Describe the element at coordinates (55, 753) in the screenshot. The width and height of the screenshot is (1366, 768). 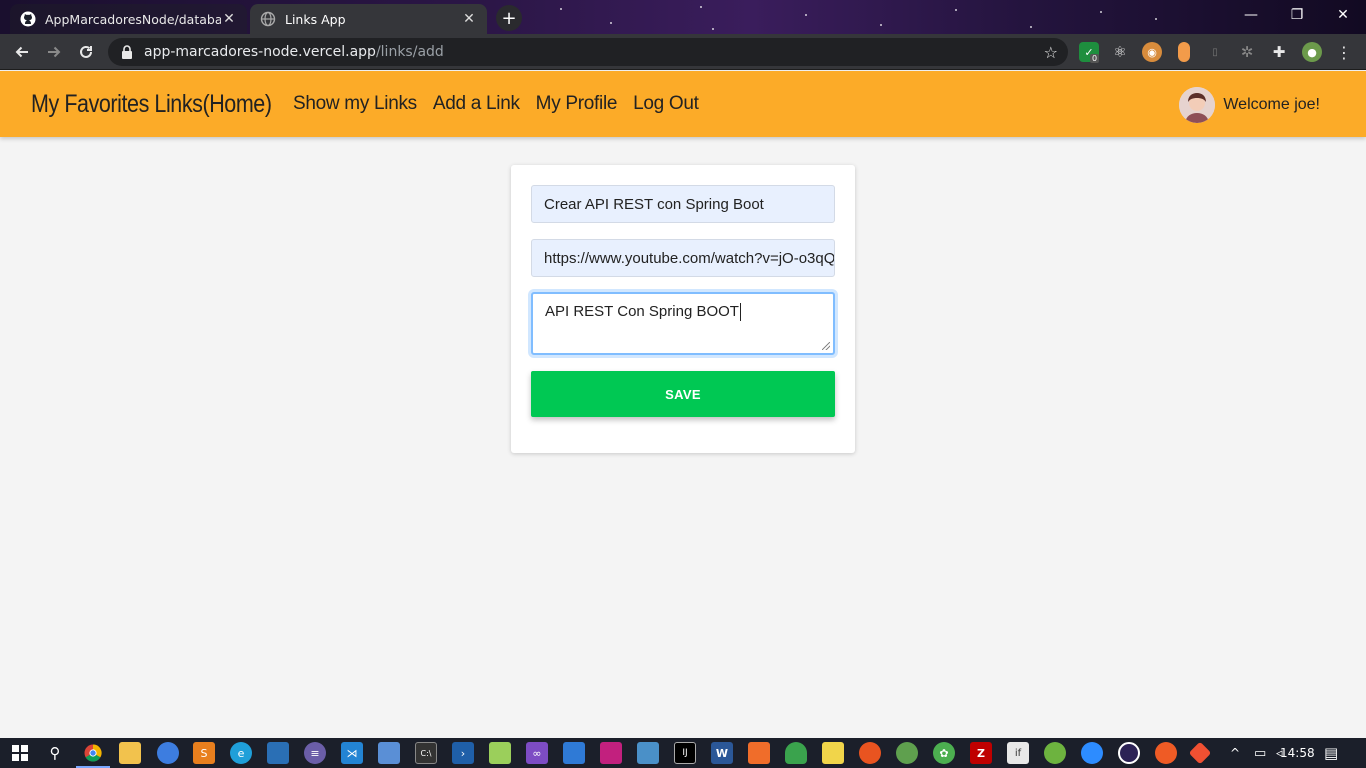
I see `search-icon: ⚲` at that location.